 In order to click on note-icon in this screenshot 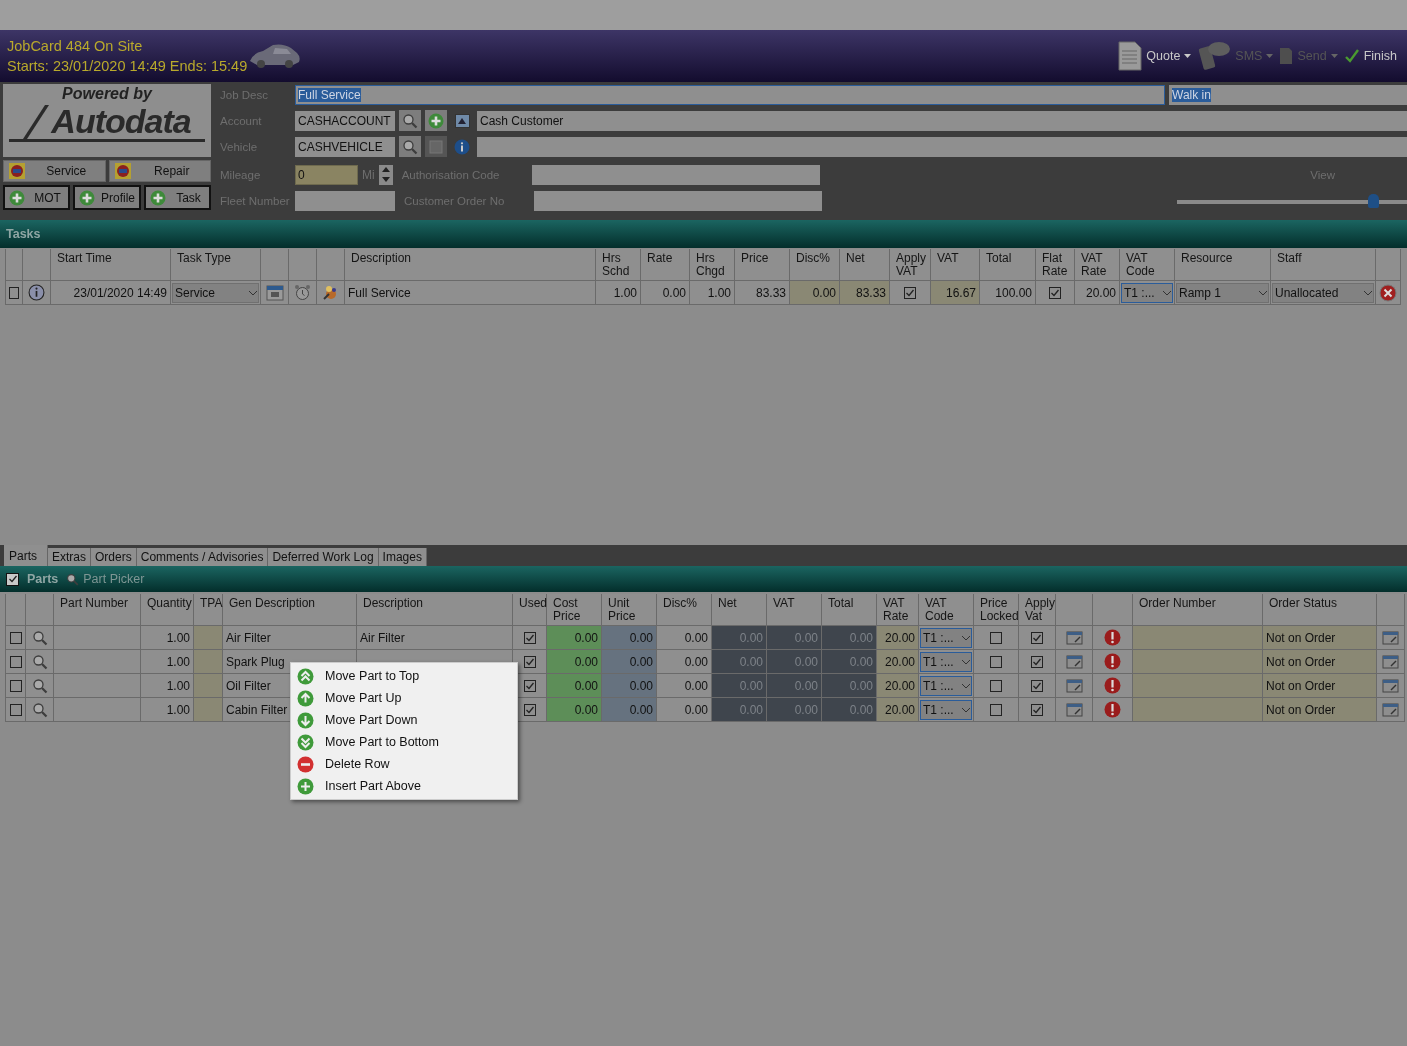, I will do `click(1390, 637)`.